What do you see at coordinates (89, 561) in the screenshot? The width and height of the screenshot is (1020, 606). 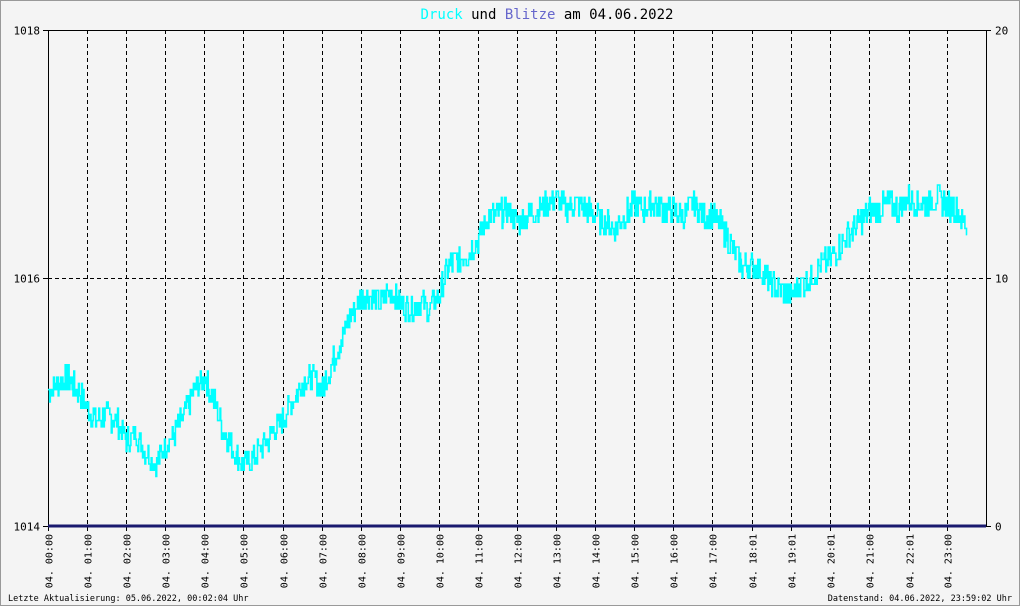 I see `x-tick-label: 04. 01:00` at bounding box center [89, 561].